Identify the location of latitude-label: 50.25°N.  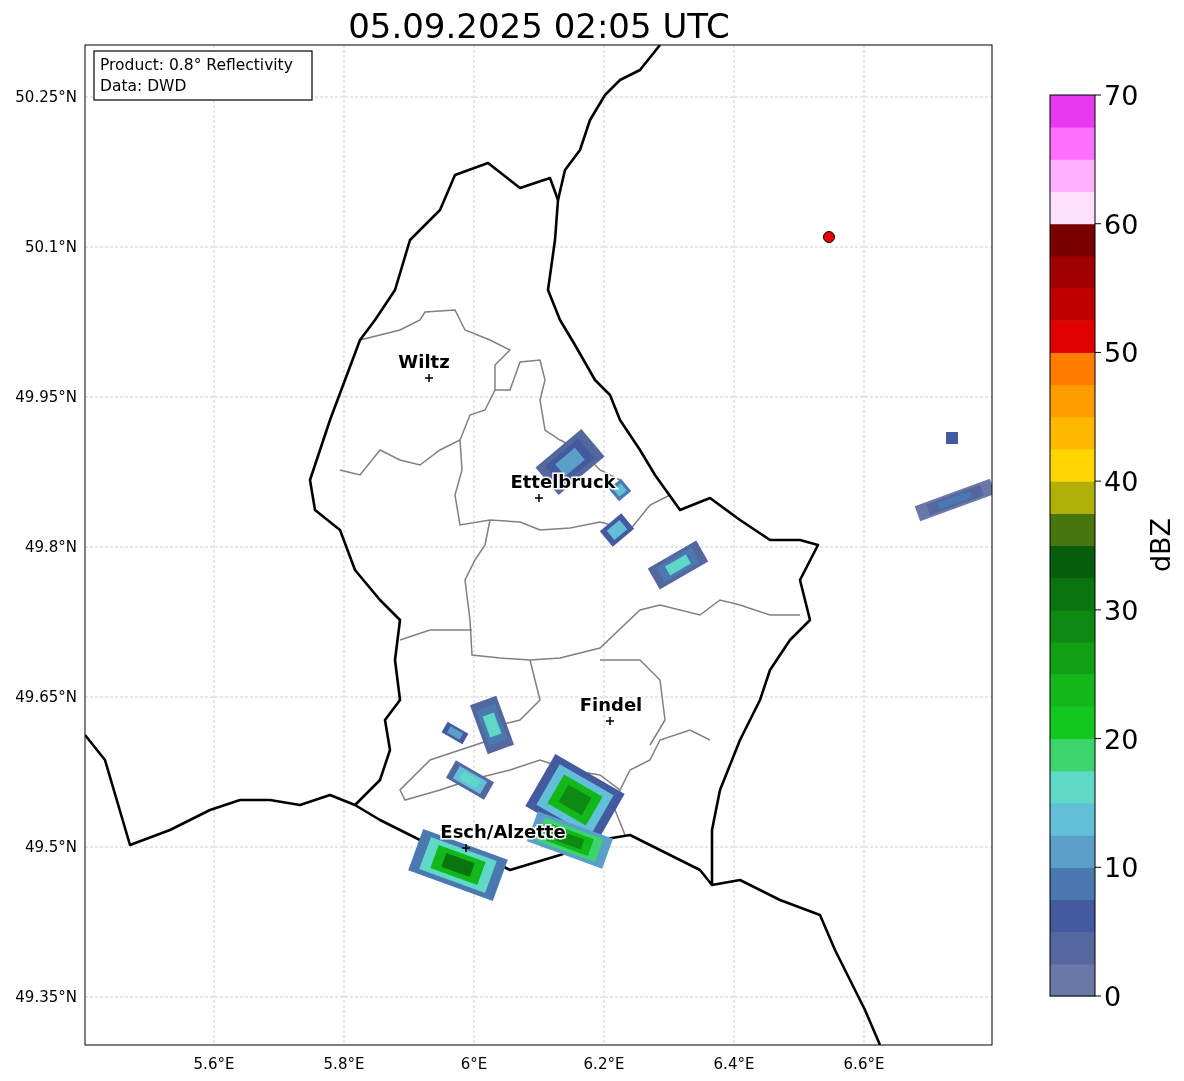
(46, 97).